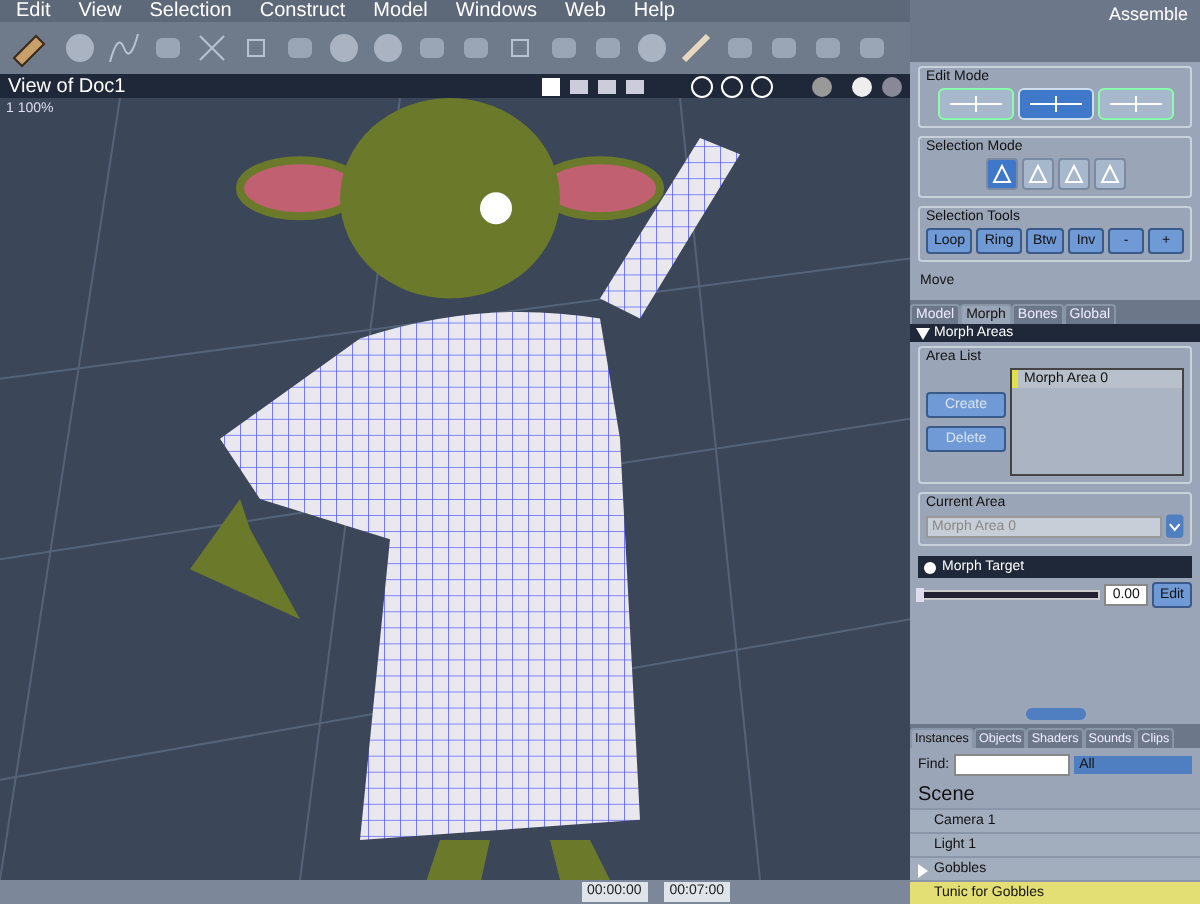 This screenshot has width=1200, height=904. Describe the element at coordinates (654, 11) in the screenshot. I see `menu-item: Help` at that location.